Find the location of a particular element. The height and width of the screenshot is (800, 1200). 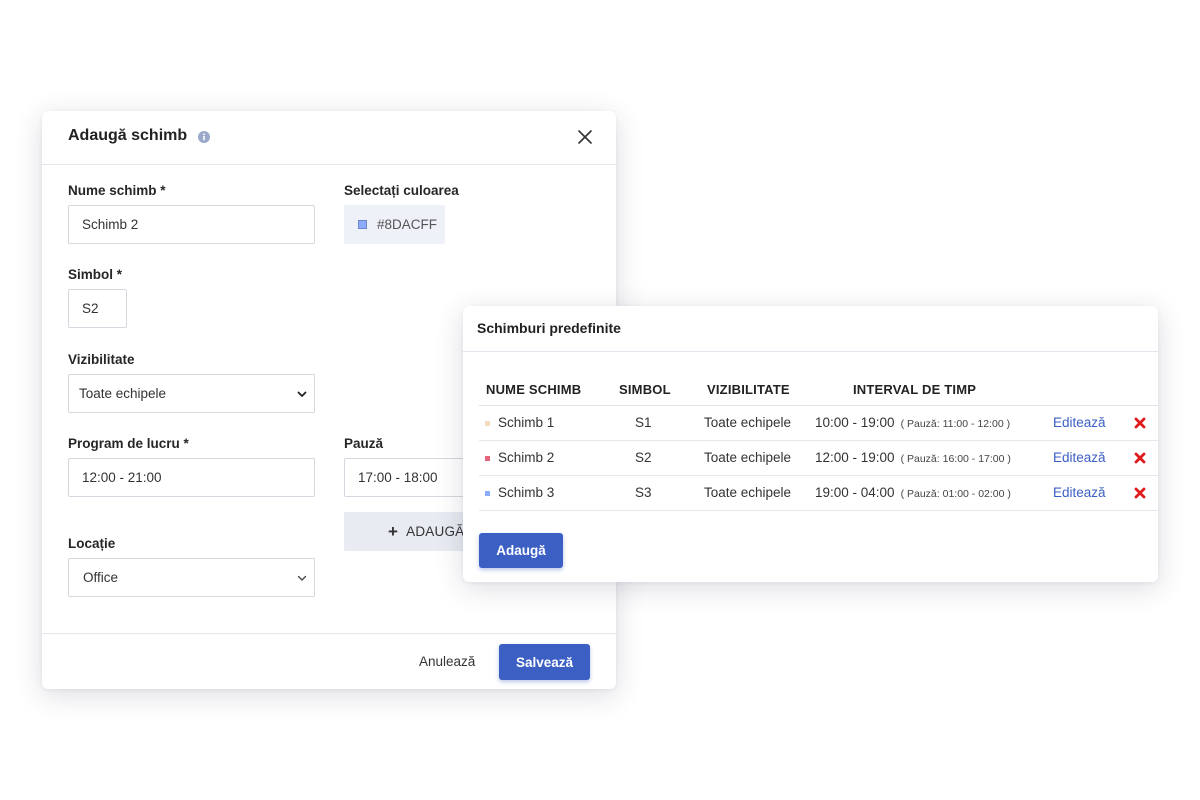

cancel-button: Anulează is located at coordinates (447, 661).